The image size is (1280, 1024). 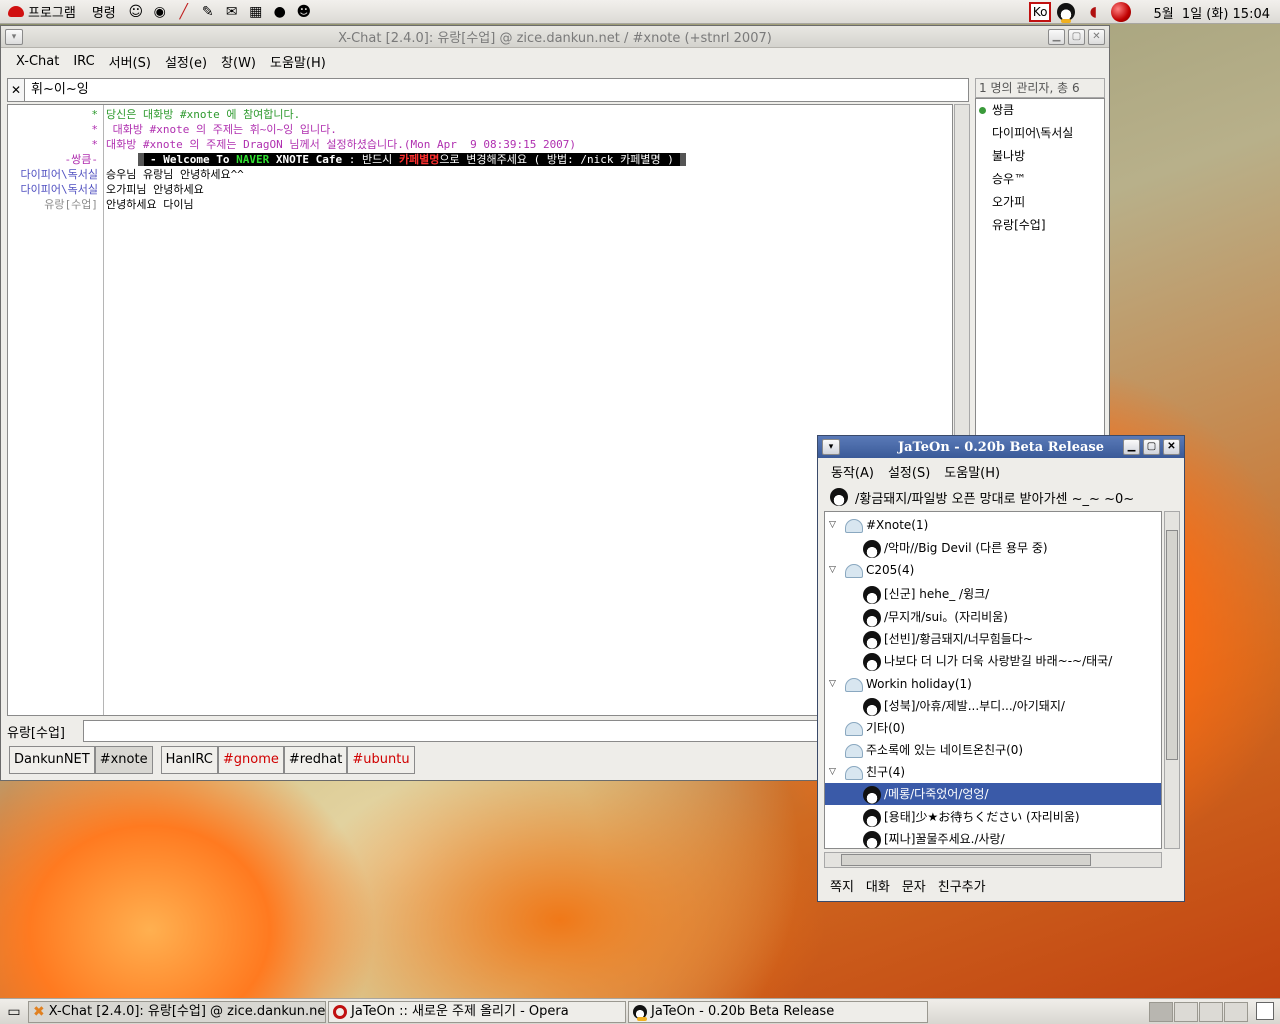 I want to click on buddy-tree-hscrollbar, so click(x=993, y=860).